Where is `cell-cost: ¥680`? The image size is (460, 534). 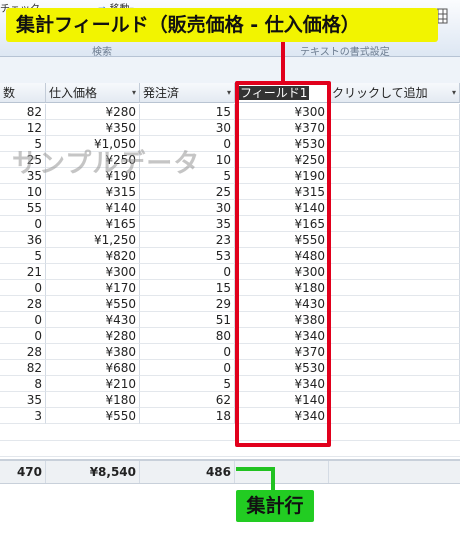 cell-cost: ¥680 is located at coordinates (93, 368).